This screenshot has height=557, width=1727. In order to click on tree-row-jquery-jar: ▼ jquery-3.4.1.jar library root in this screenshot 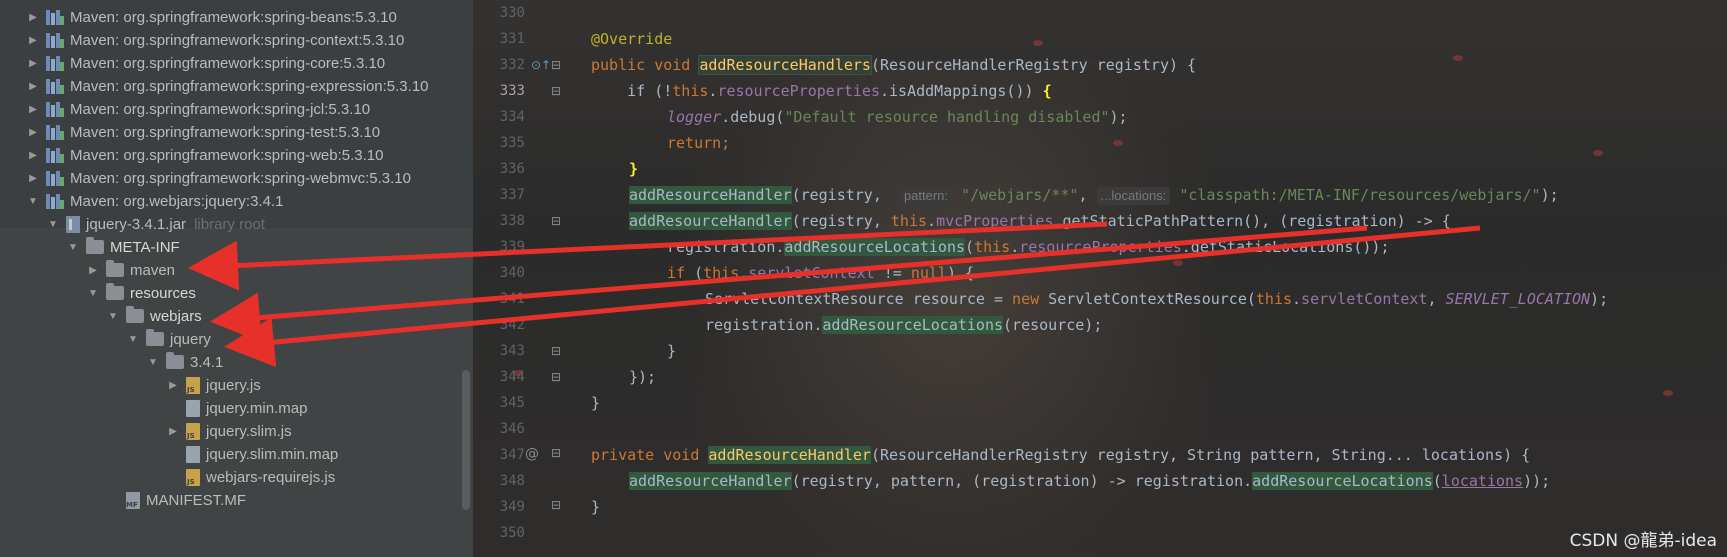, I will do `click(236, 224)`.